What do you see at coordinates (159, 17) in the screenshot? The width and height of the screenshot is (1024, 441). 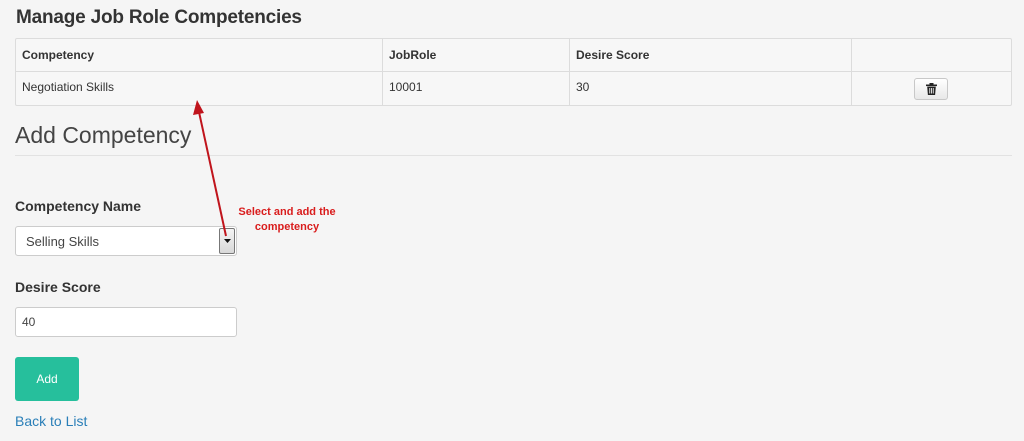 I see `page-title: Manage Job Role Competencies` at bounding box center [159, 17].